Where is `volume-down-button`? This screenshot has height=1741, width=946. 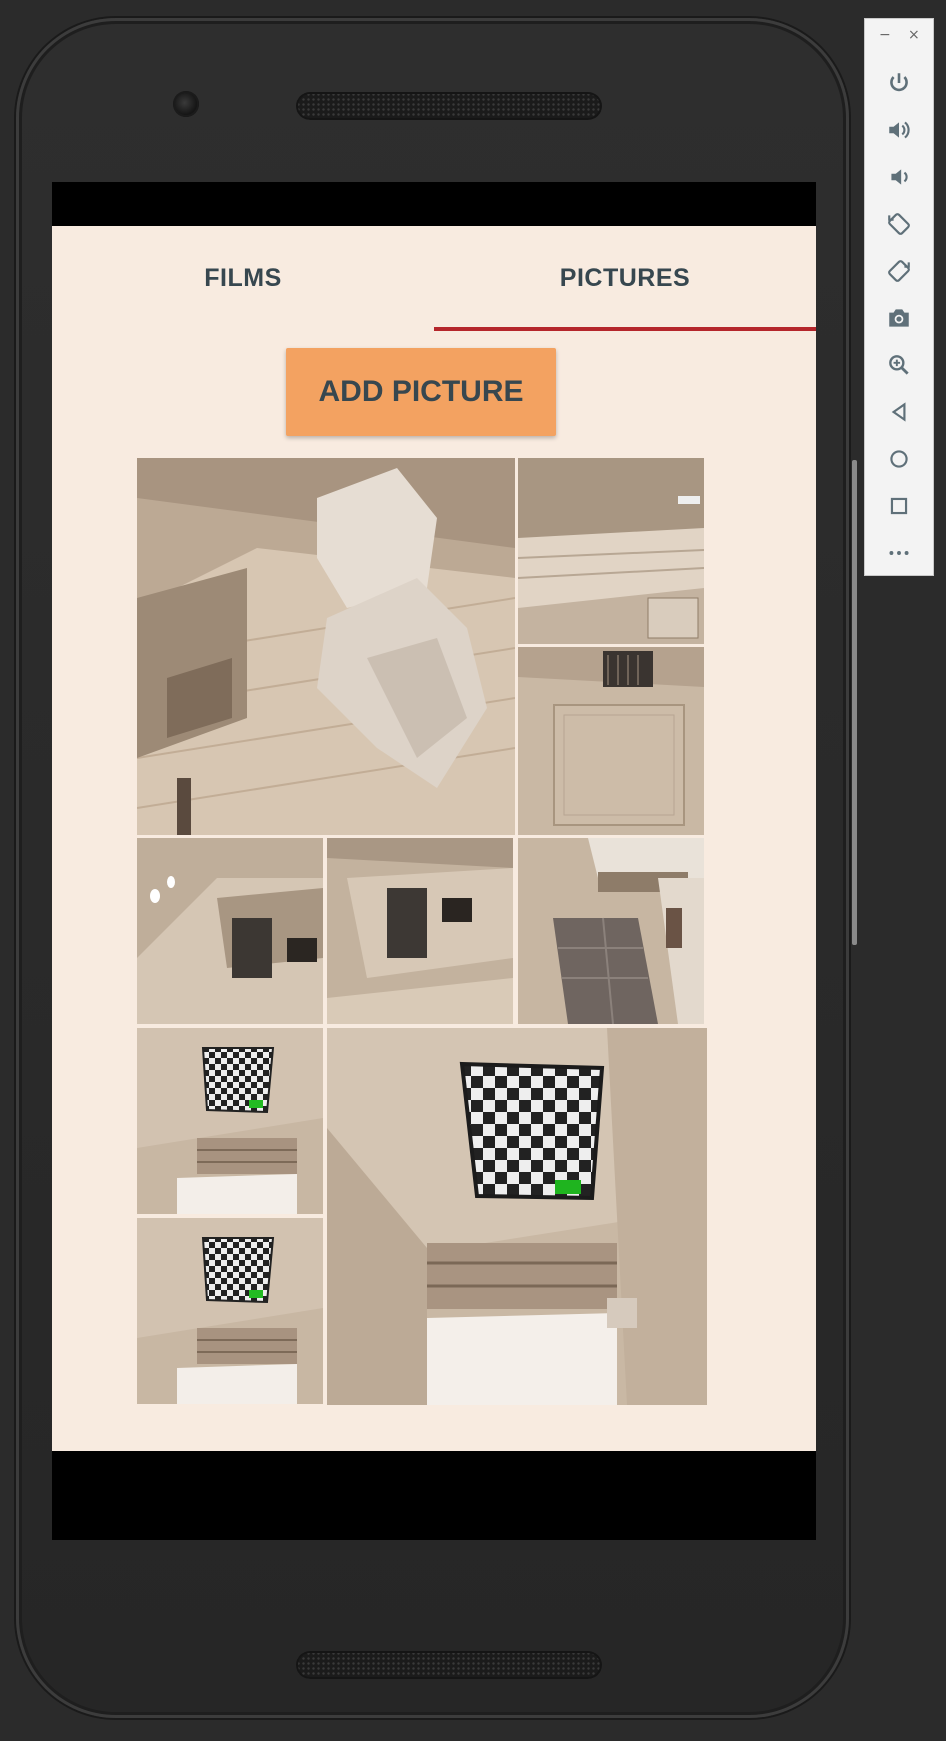 volume-down-button is located at coordinates (899, 176).